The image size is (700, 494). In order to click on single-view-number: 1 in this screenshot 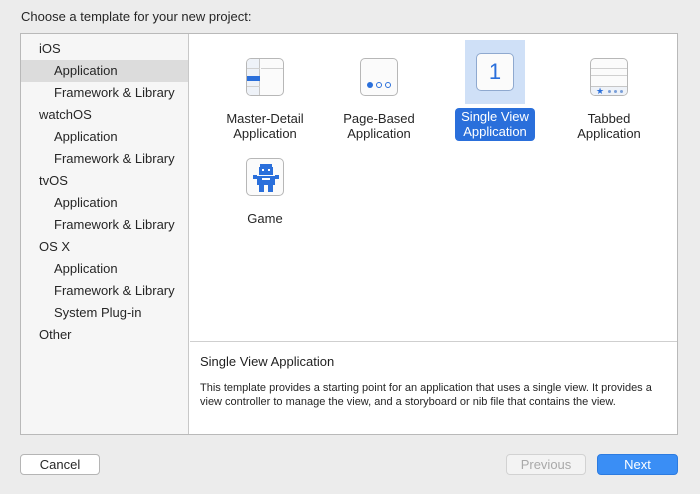, I will do `click(495, 71)`.